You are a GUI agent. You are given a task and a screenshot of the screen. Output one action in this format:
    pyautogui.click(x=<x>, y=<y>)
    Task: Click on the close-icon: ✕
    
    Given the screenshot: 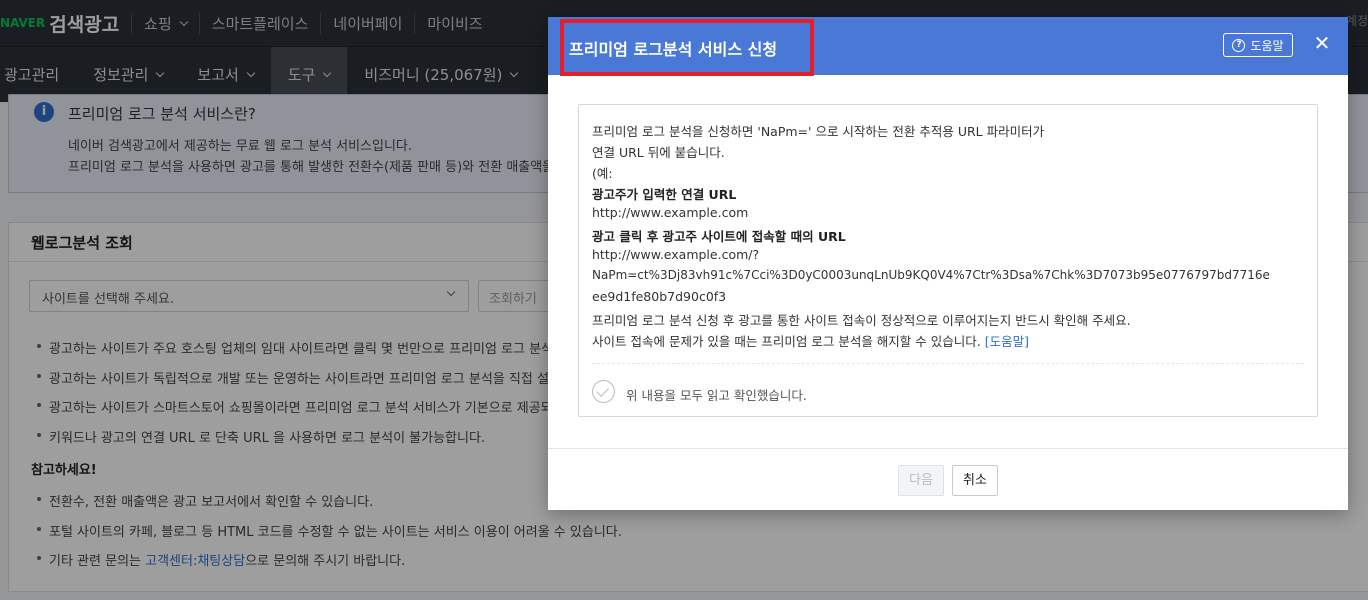 What is the action you would take?
    pyautogui.click(x=1322, y=43)
    